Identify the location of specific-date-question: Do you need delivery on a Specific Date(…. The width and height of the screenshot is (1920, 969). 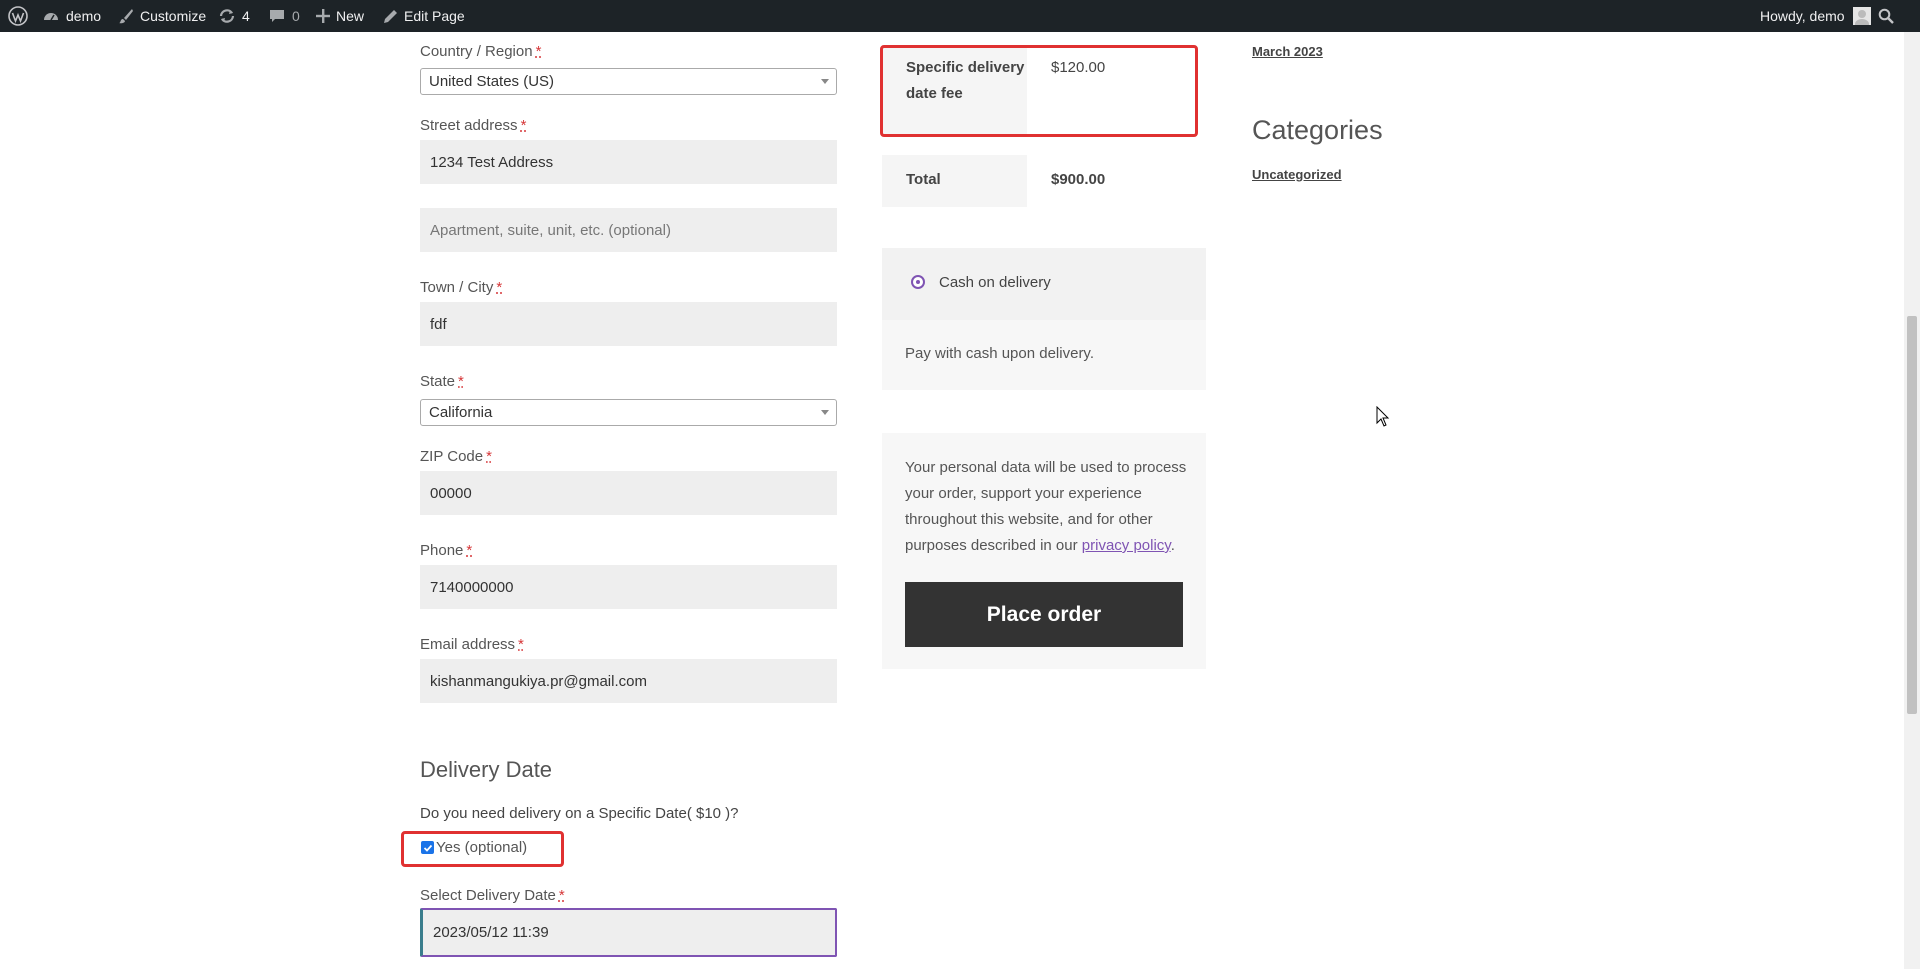
(579, 813).